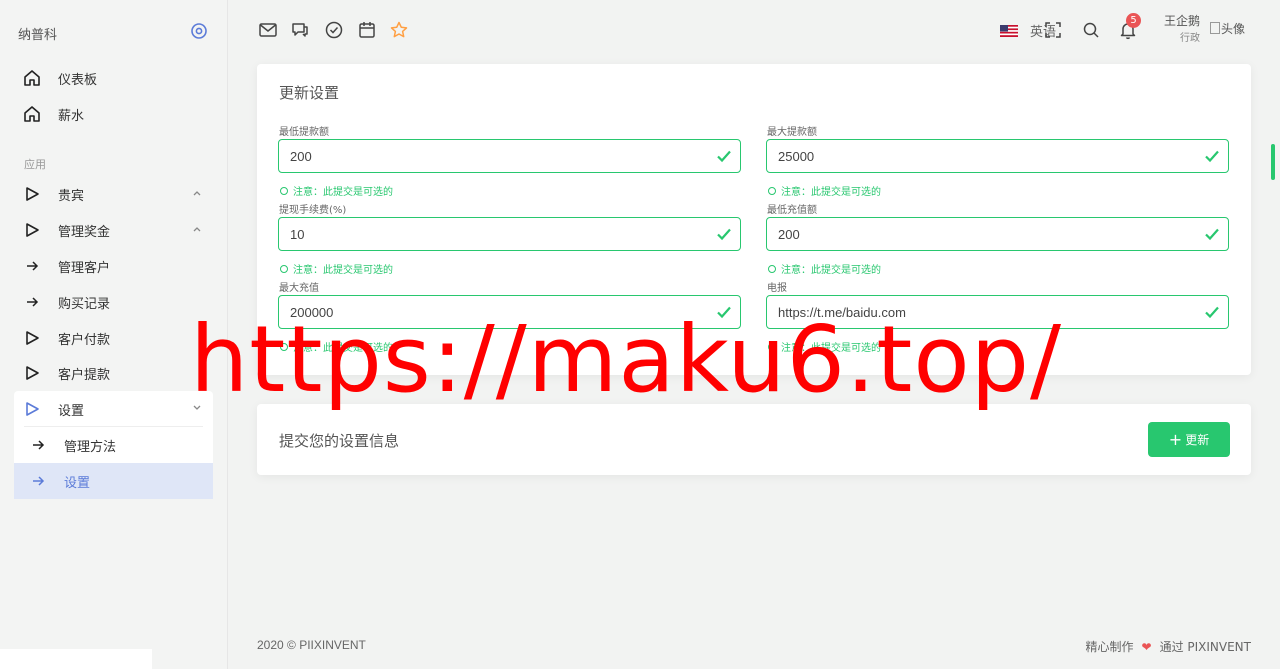 This screenshot has width=1280, height=669. What do you see at coordinates (339, 441) in the screenshot?
I see `card-title: 提交您的设置信息` at bounding box center [339, 441].